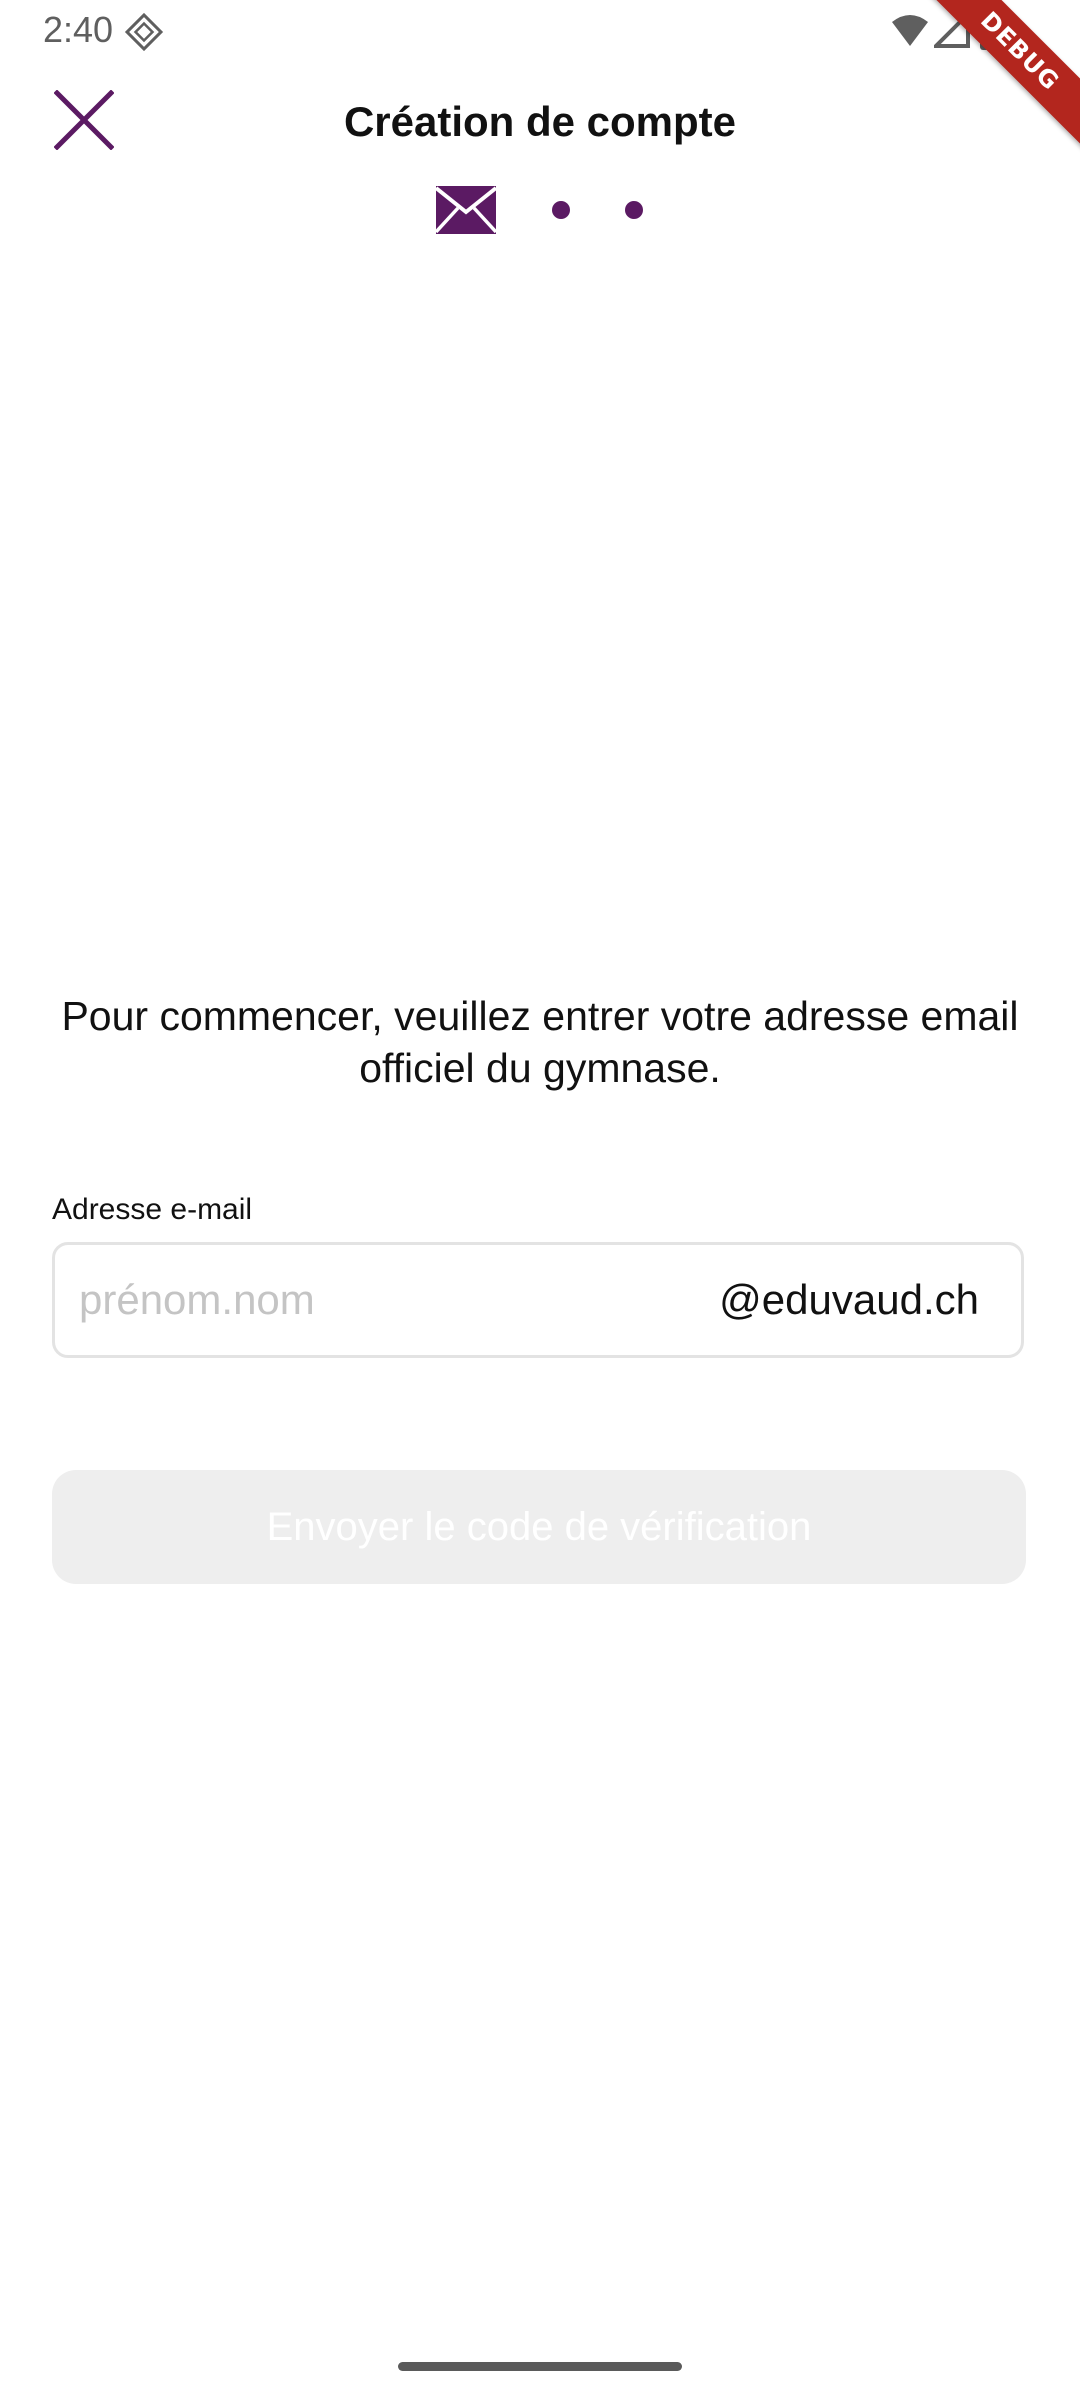  What do you see at coordinates (540, 212) in the screenshot?
I see `step-indicator` at bounding box center [540, 212].